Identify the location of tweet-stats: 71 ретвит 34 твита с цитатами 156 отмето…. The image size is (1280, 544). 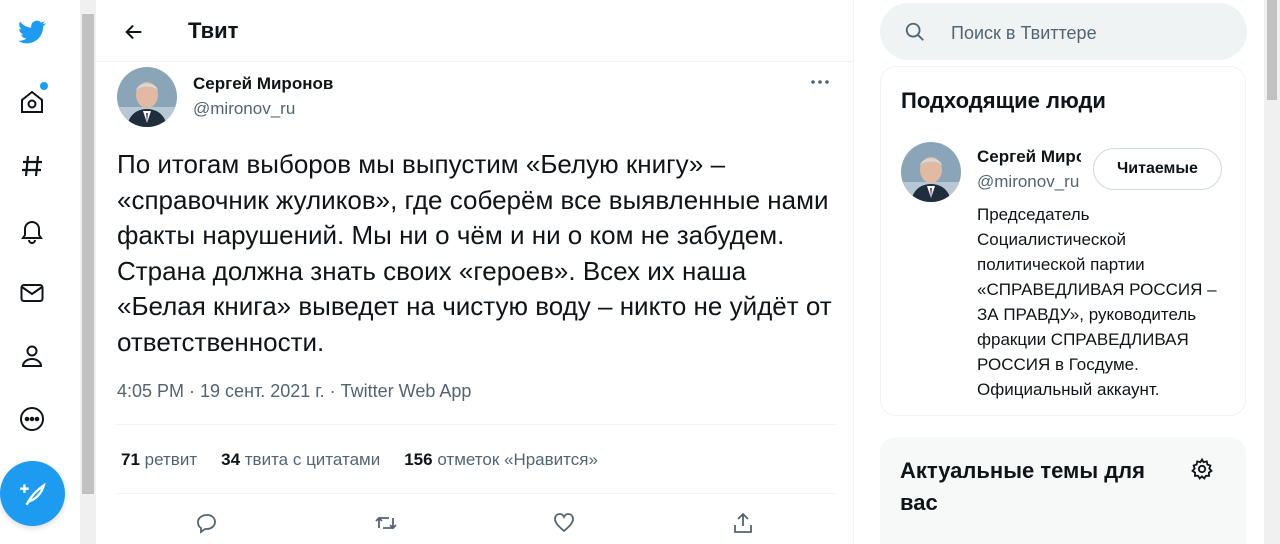
(359, 460).